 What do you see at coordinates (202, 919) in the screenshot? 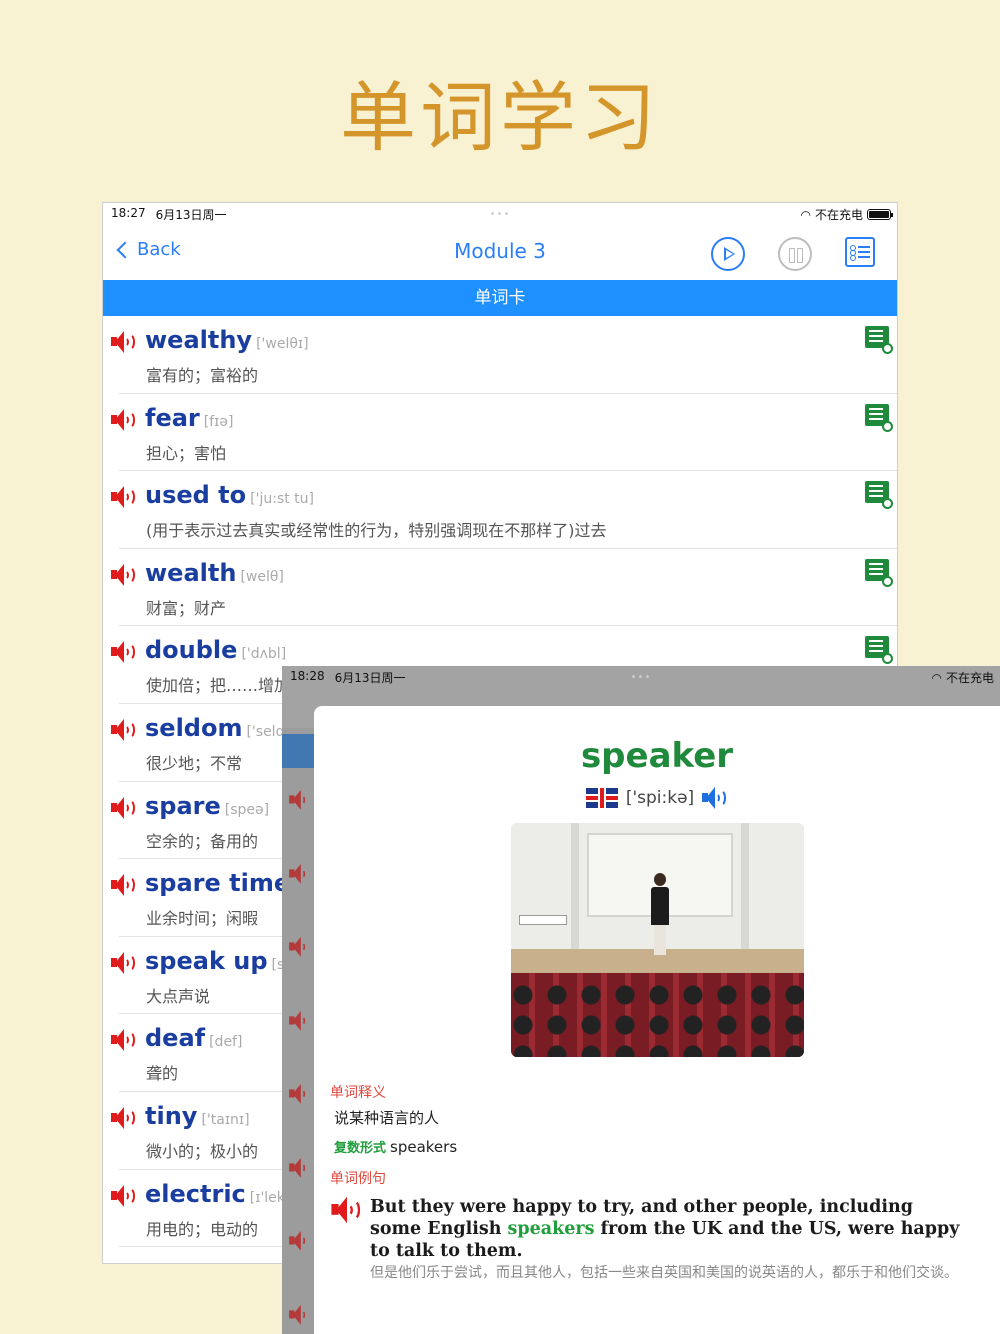
I see `word-meaning: 业余时间；闲暇` at bounding box center [202, 919].